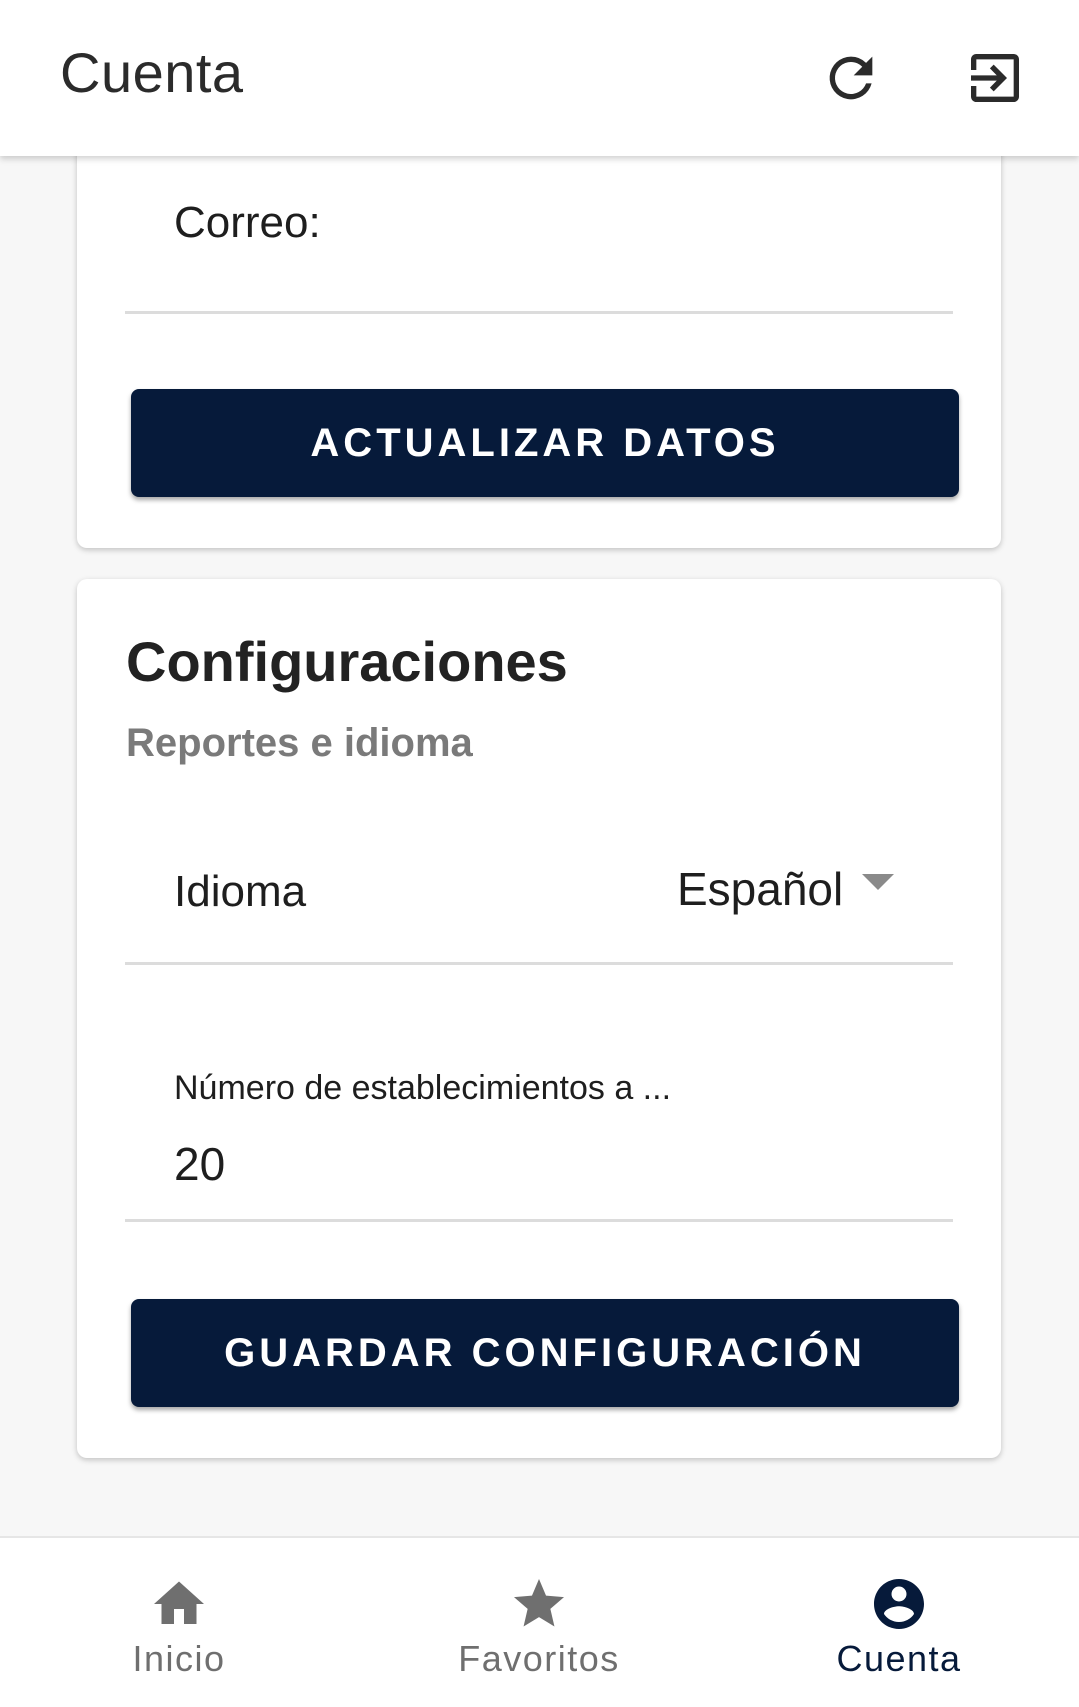 The width and height of the screenshot is (1079, 1707). Describe the element at coordinates (199, 1164) in the screenshot. I see `establishments-input: 20` at that location.